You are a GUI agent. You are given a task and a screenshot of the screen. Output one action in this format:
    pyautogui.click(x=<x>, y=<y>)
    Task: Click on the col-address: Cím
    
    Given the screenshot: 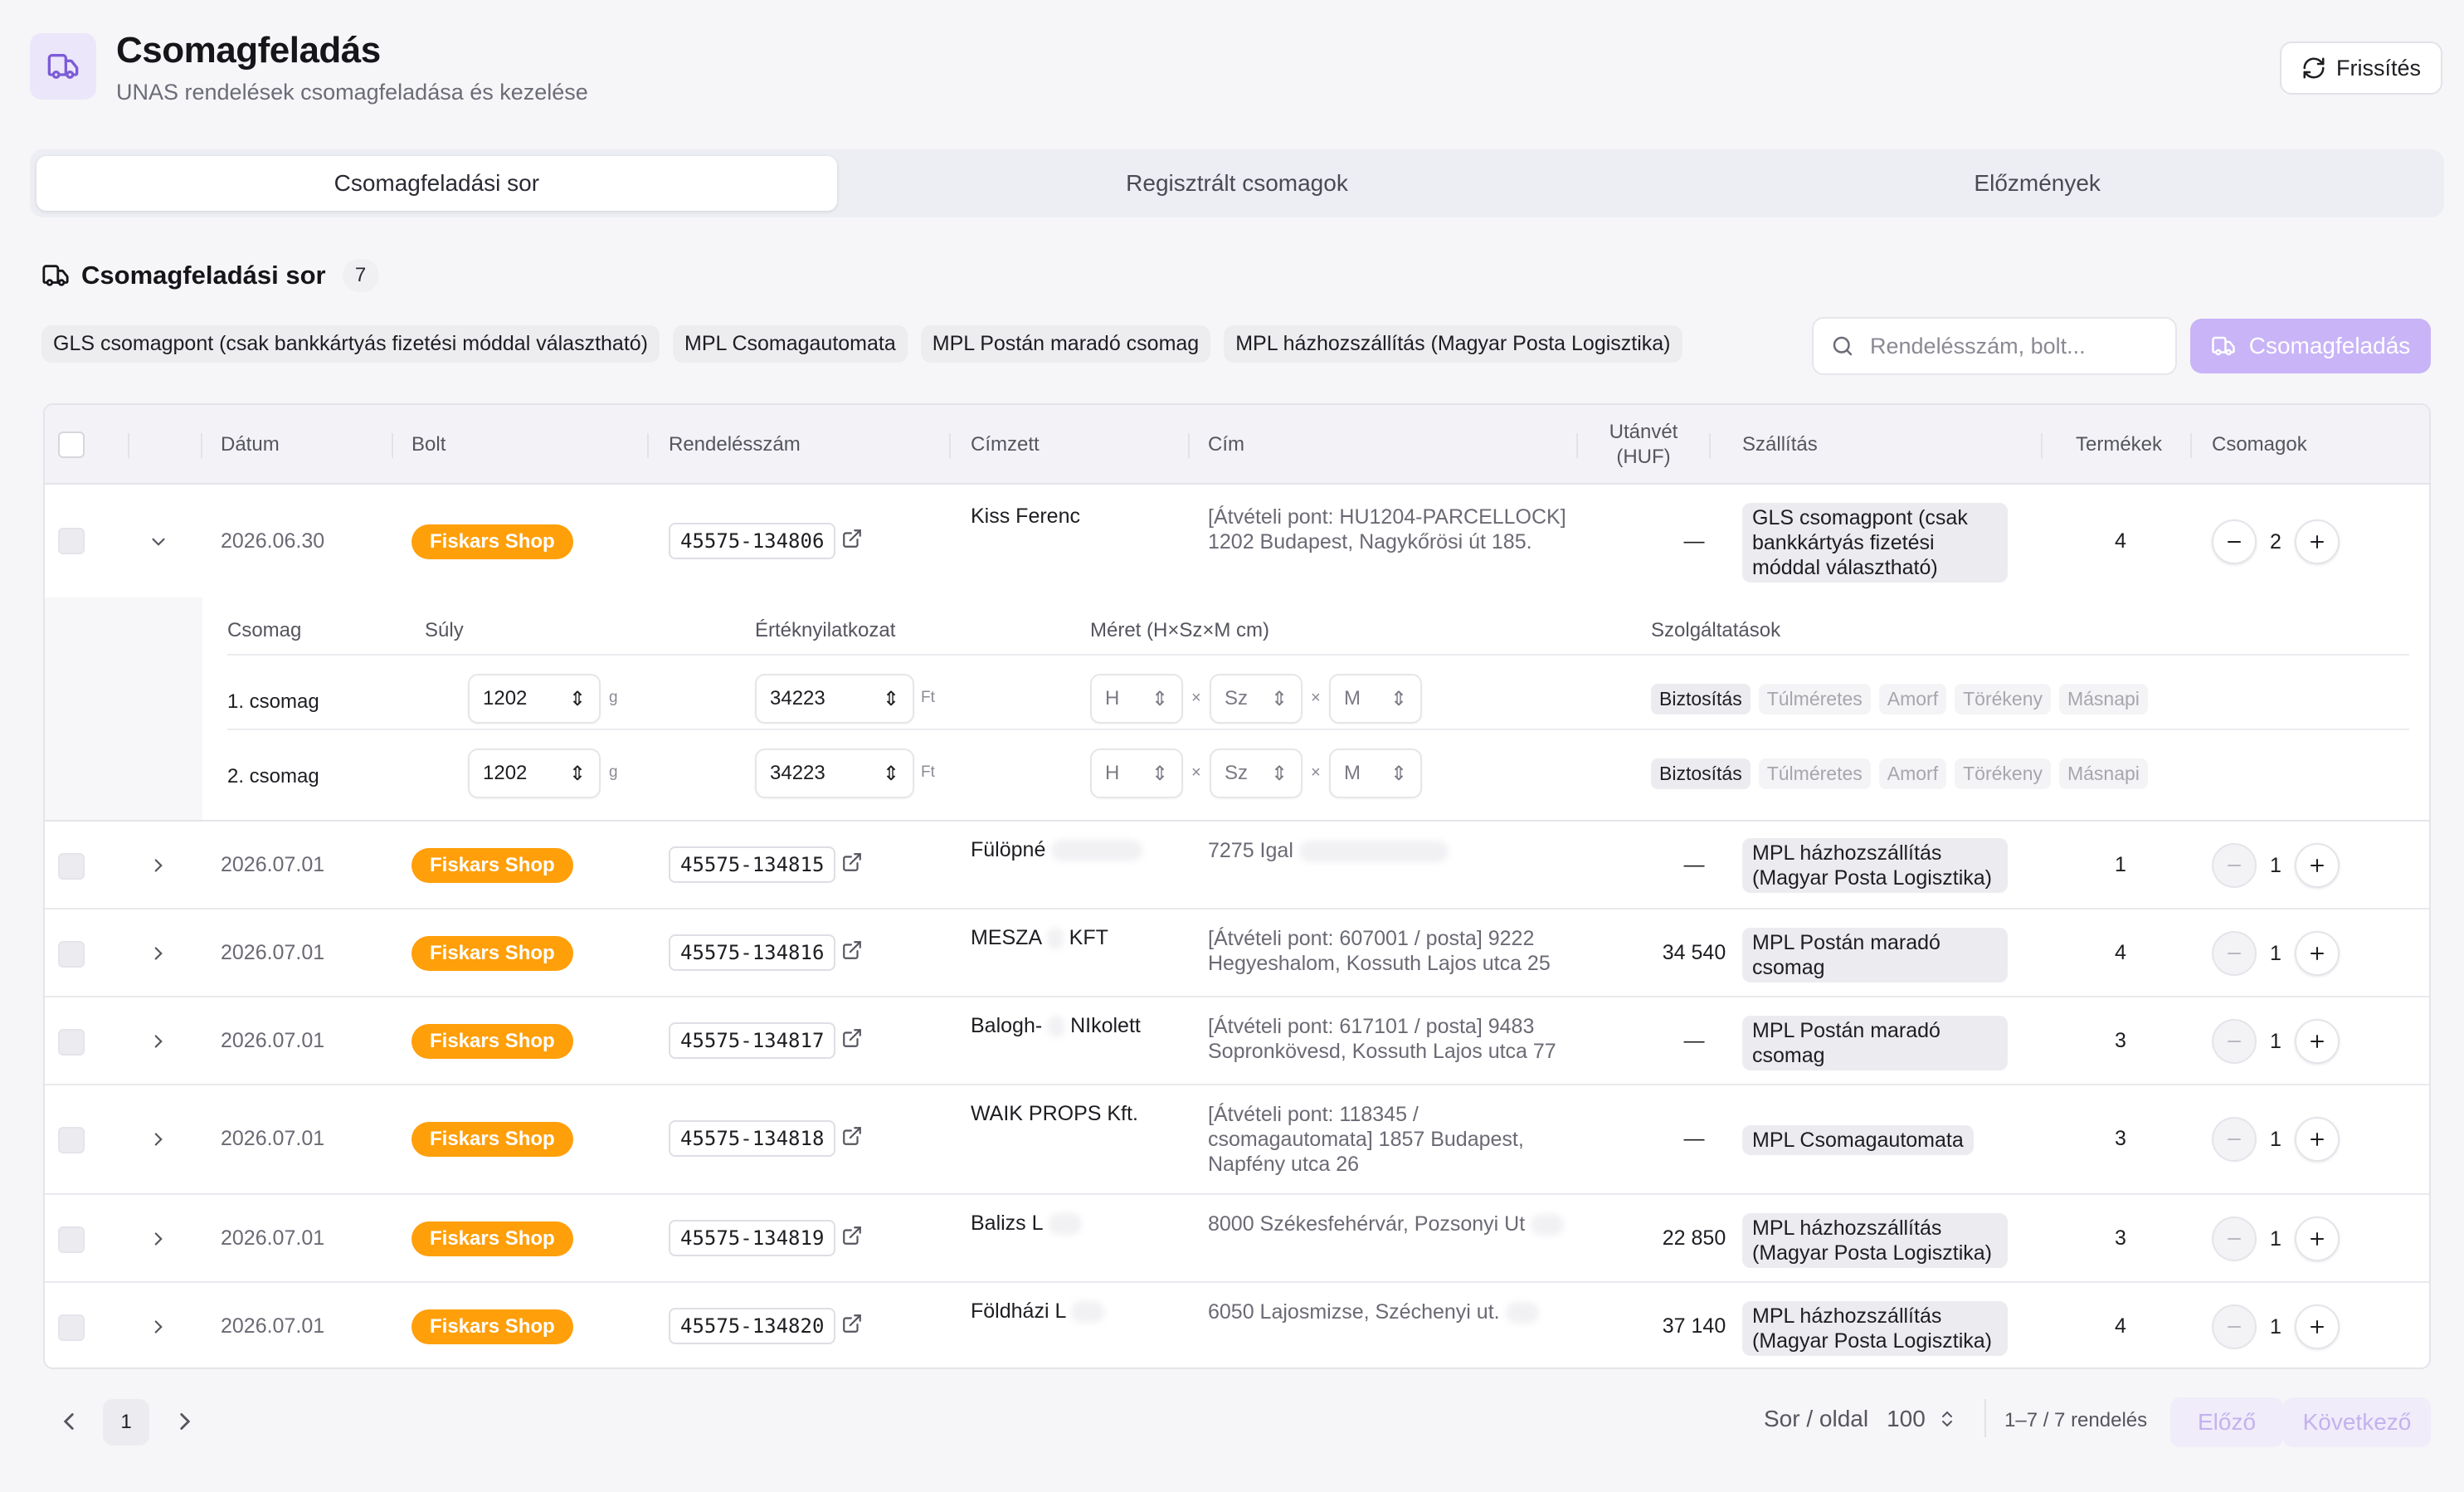 What is the action you would take?
    pyautogui.click(x=1226, y=445)
    